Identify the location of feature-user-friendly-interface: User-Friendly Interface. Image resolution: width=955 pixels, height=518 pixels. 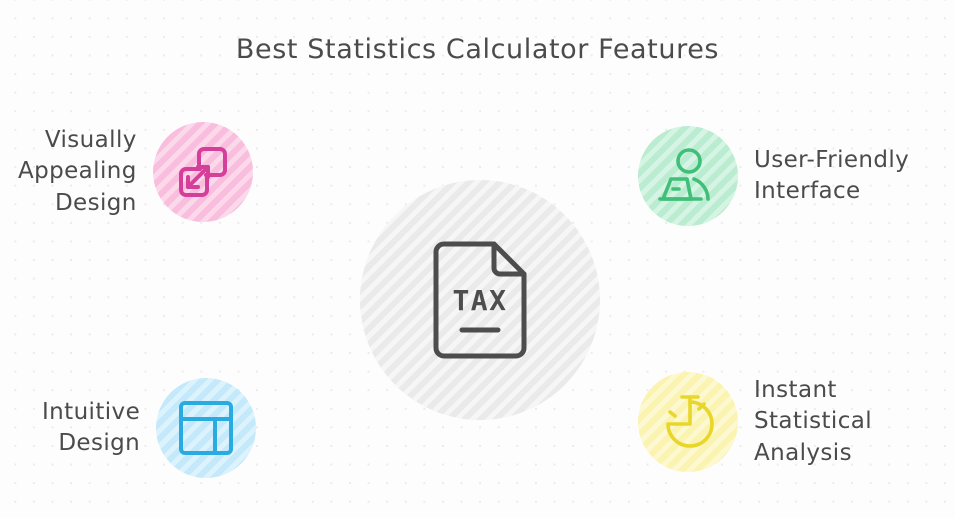
(773, 176).